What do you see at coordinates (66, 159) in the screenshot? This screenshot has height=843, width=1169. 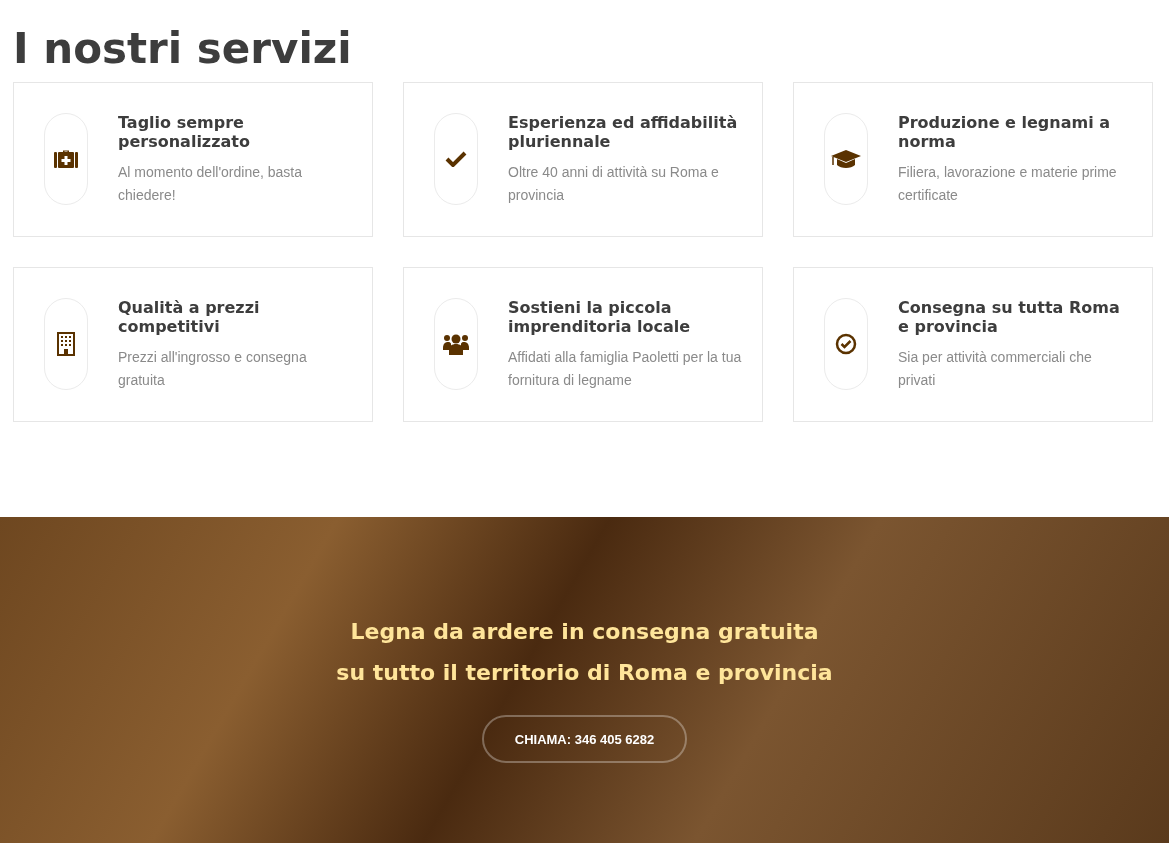 I see `briefcase-medical-icon` at bounding box center [66, 159].